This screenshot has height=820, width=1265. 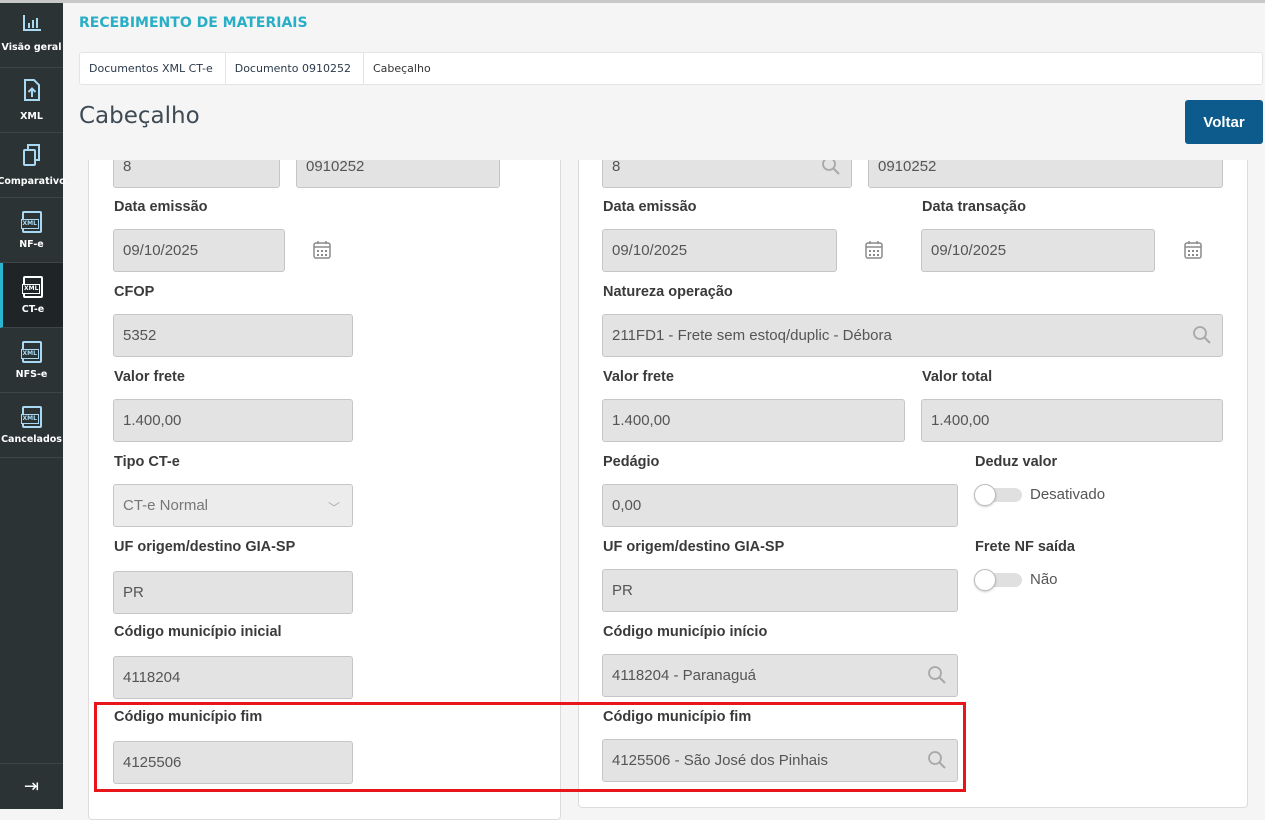 What do you see at coordinates (1068, 494) in the screenshot?
I see `right-deduz-valor-state: Desativado` at bounding box center [1068, 494].